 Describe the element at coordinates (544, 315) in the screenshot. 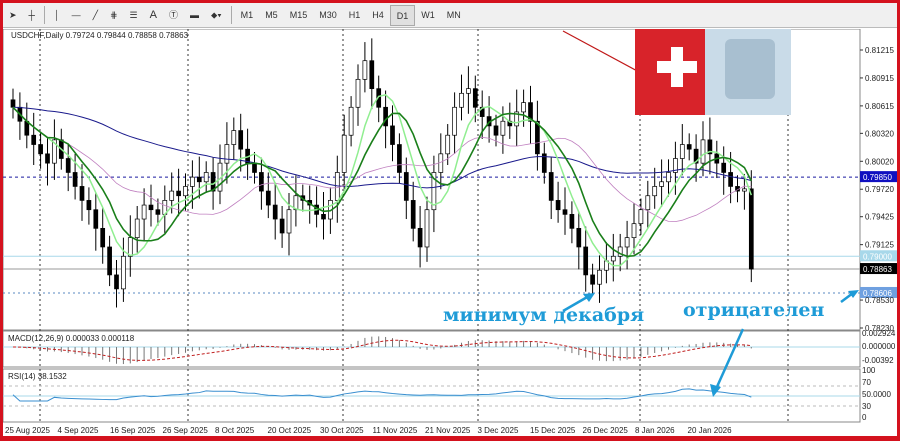

I see `december-low-annotation: минимум декабря` at that location.